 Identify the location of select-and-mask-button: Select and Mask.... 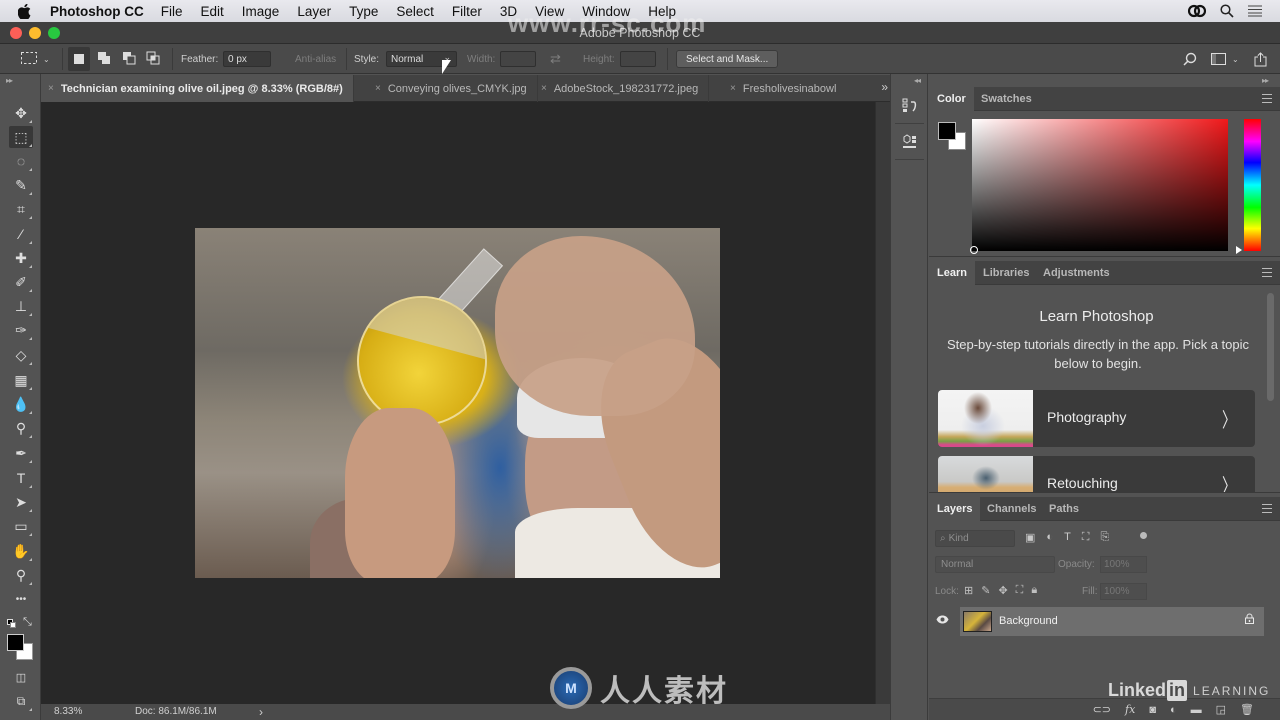
(727, 59).